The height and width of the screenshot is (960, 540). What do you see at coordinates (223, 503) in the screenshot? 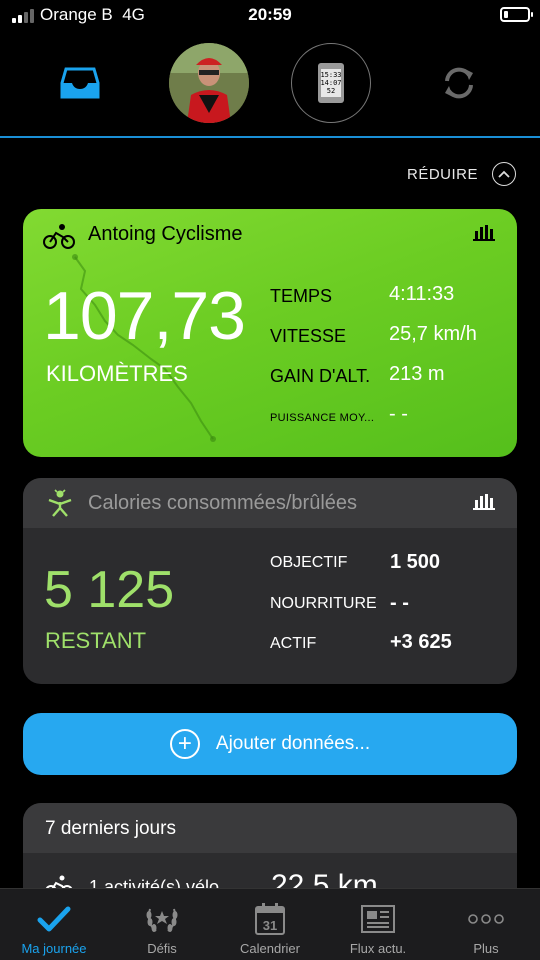
I see `calories-title: Calories consommées/brûlées` at bounding box center [223, 503].